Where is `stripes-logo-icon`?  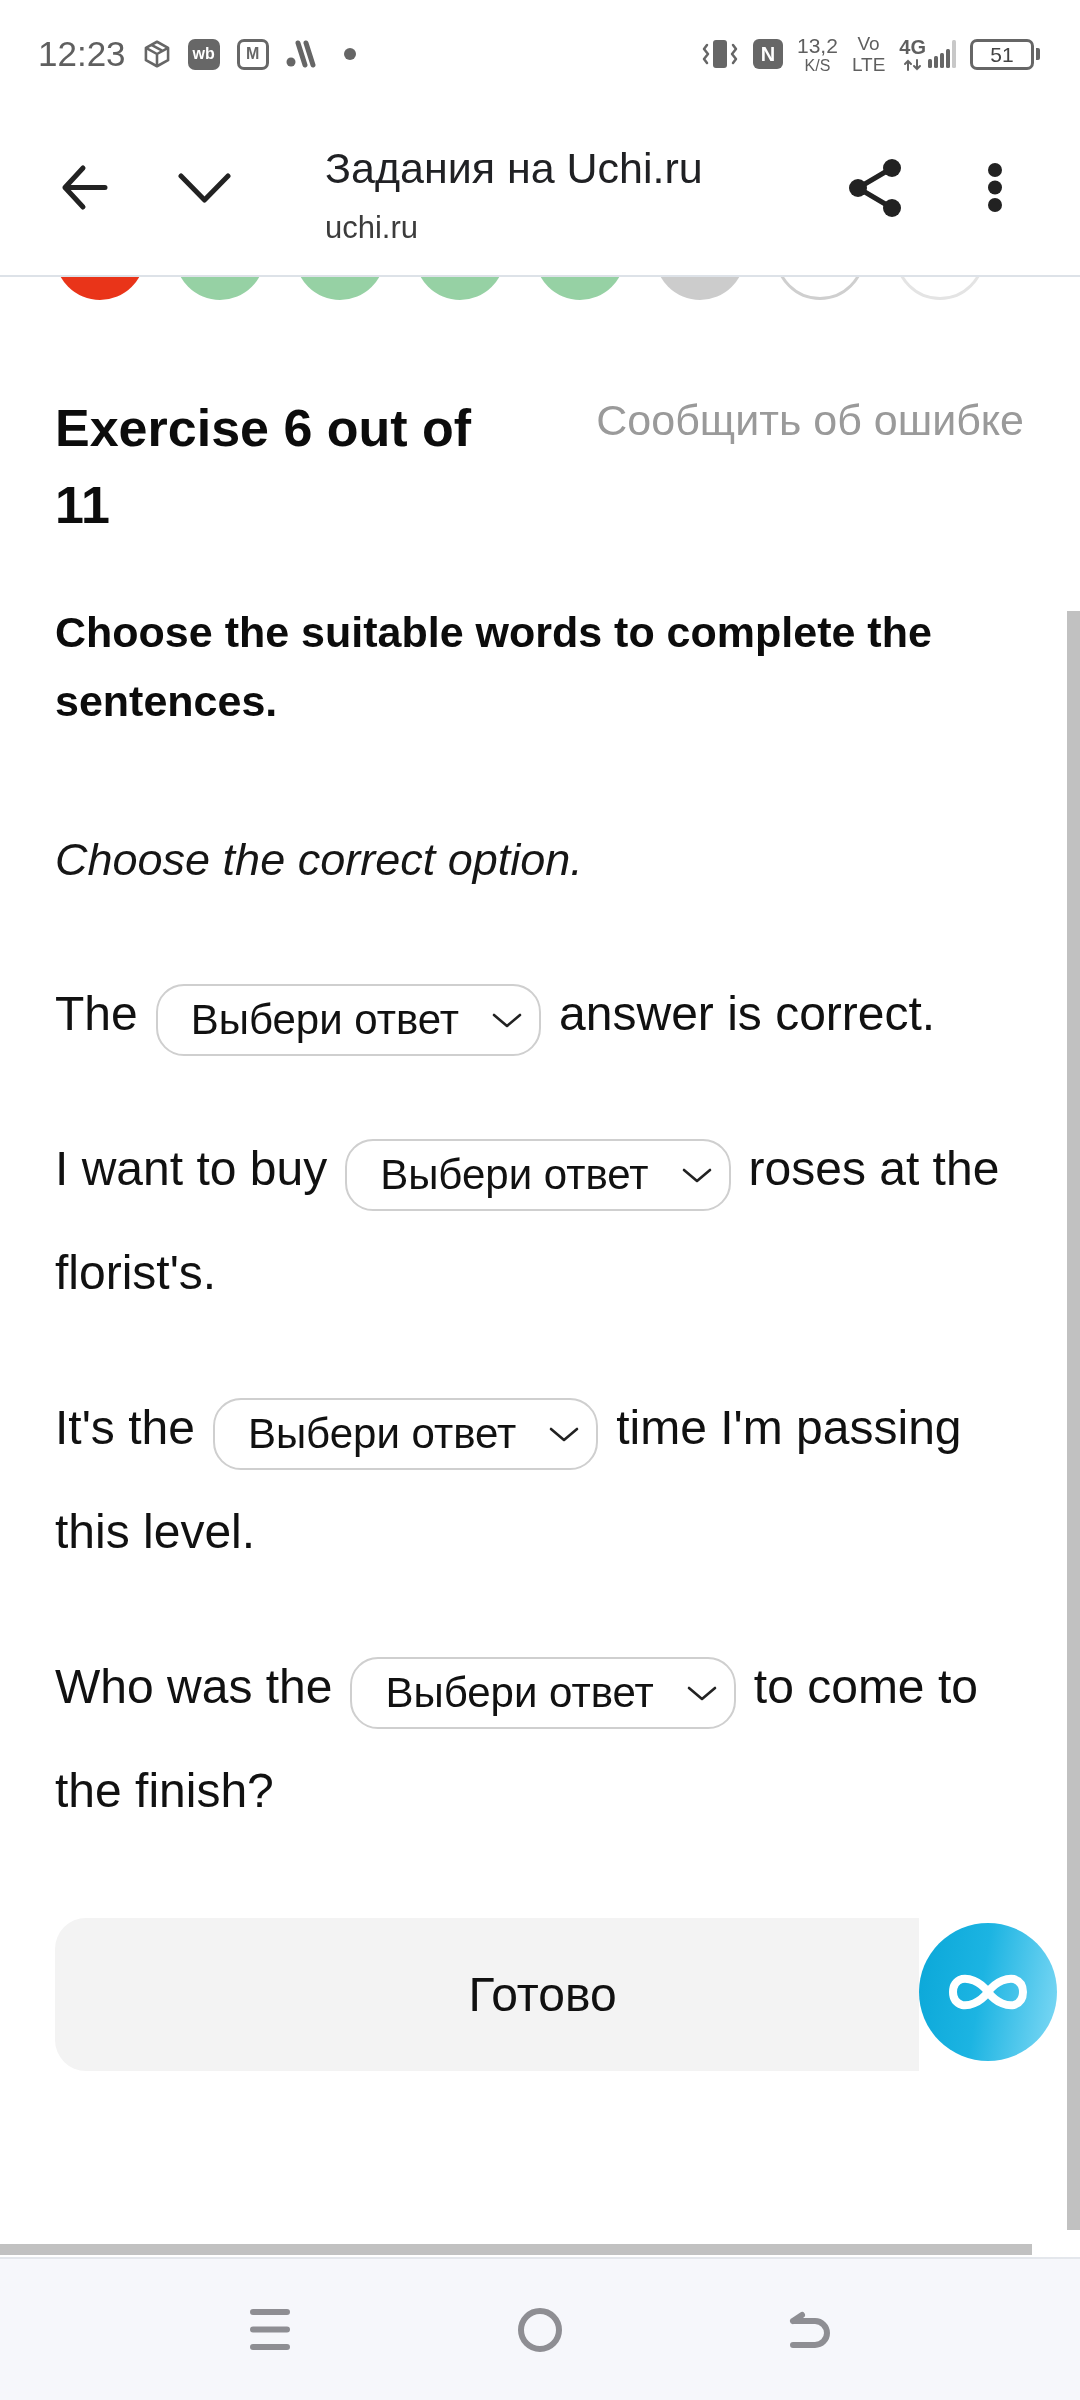 stripes-logo-icon is located at coordinates (301, 54).